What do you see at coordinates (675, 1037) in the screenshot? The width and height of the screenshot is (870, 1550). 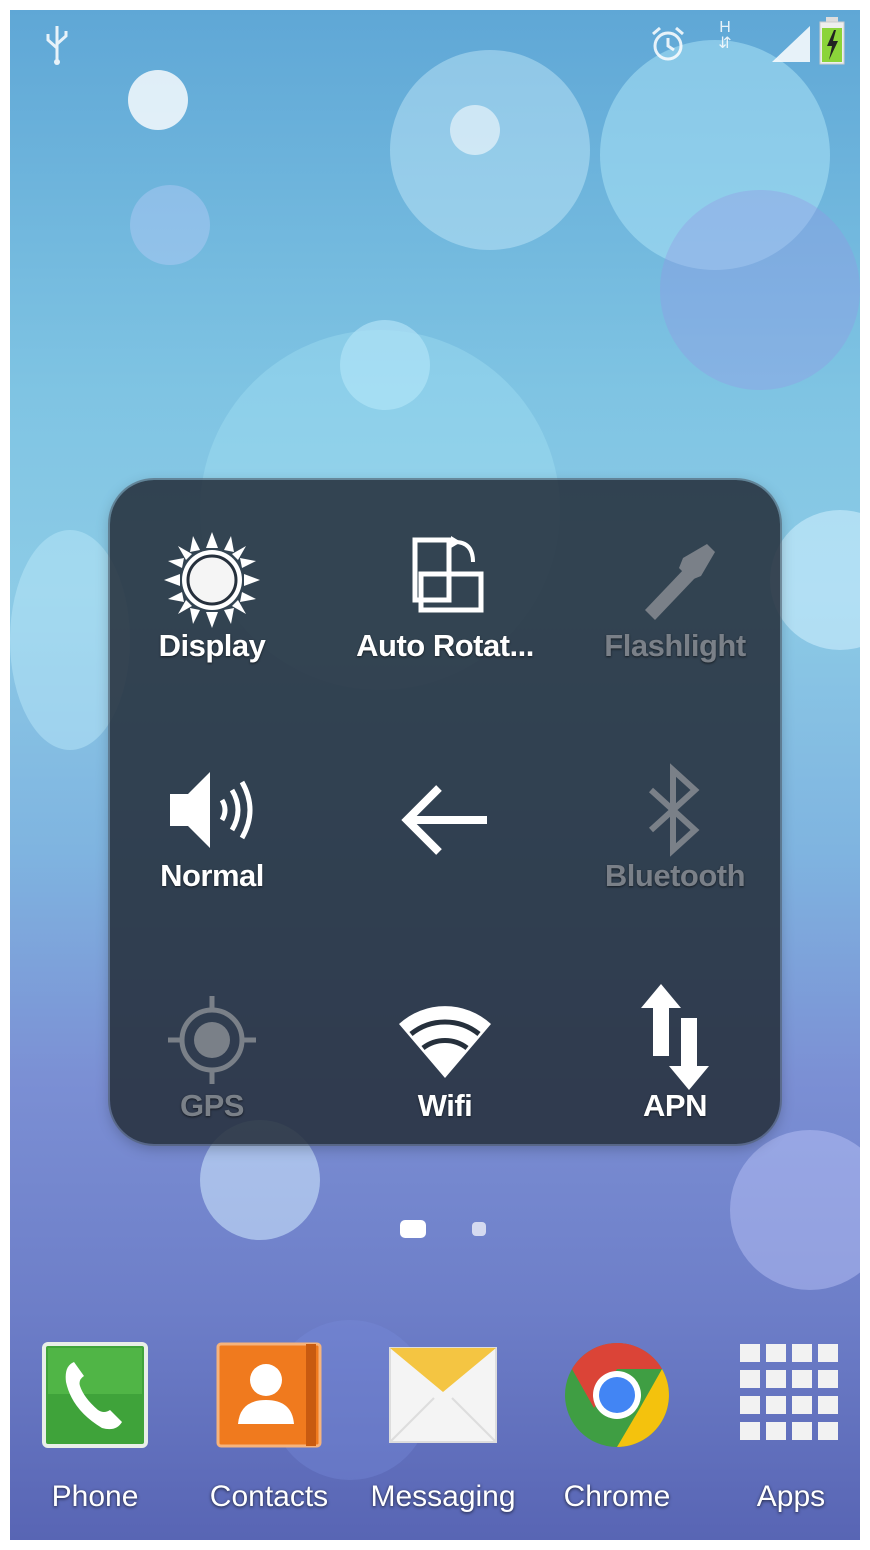 I see `data-arrows-icon` at bounding box center [675, 1037].